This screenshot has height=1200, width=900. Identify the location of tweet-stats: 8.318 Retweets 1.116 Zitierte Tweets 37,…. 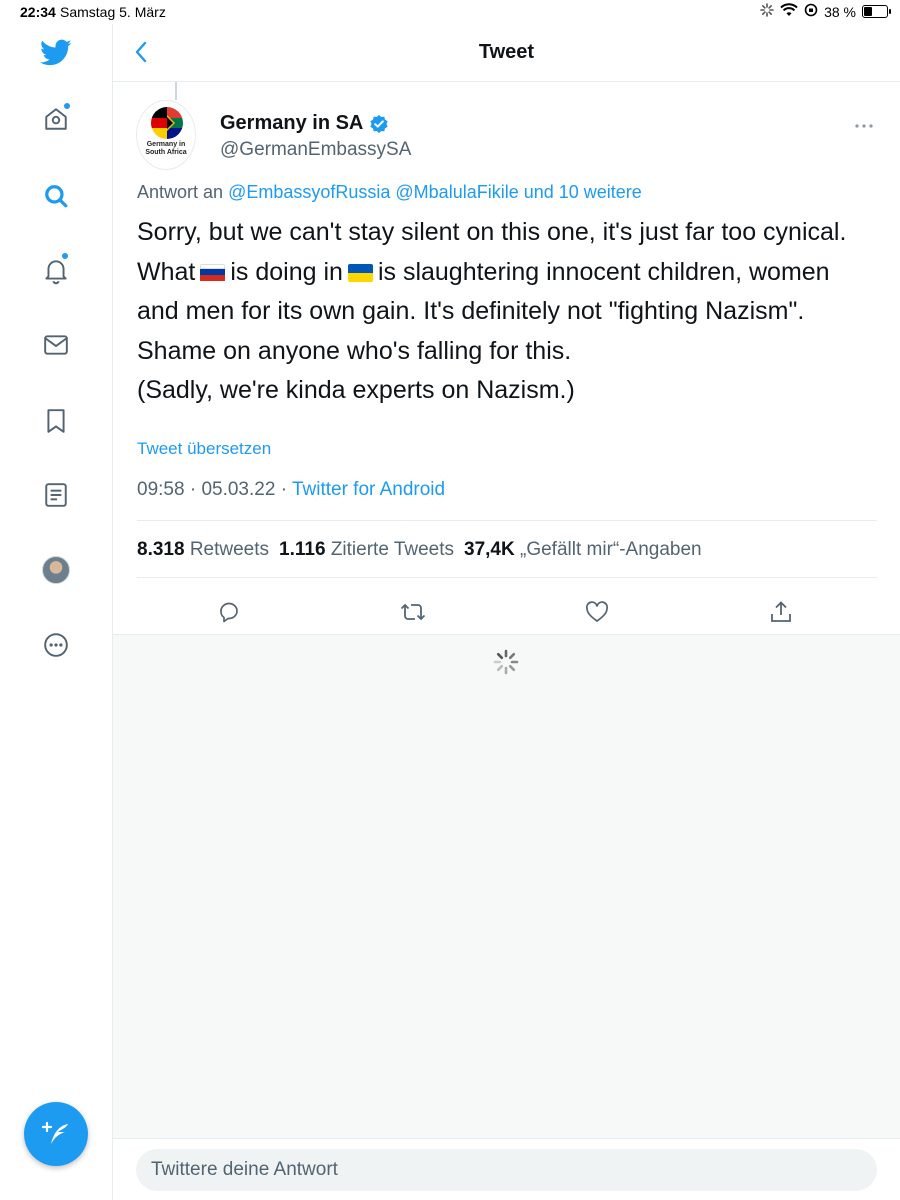
(419, 550).